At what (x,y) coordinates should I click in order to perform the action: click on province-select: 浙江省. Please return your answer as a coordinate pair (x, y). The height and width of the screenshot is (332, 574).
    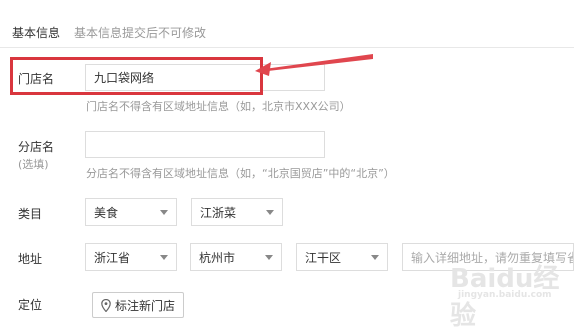
    Looking at the image, I should click on (131, 257).